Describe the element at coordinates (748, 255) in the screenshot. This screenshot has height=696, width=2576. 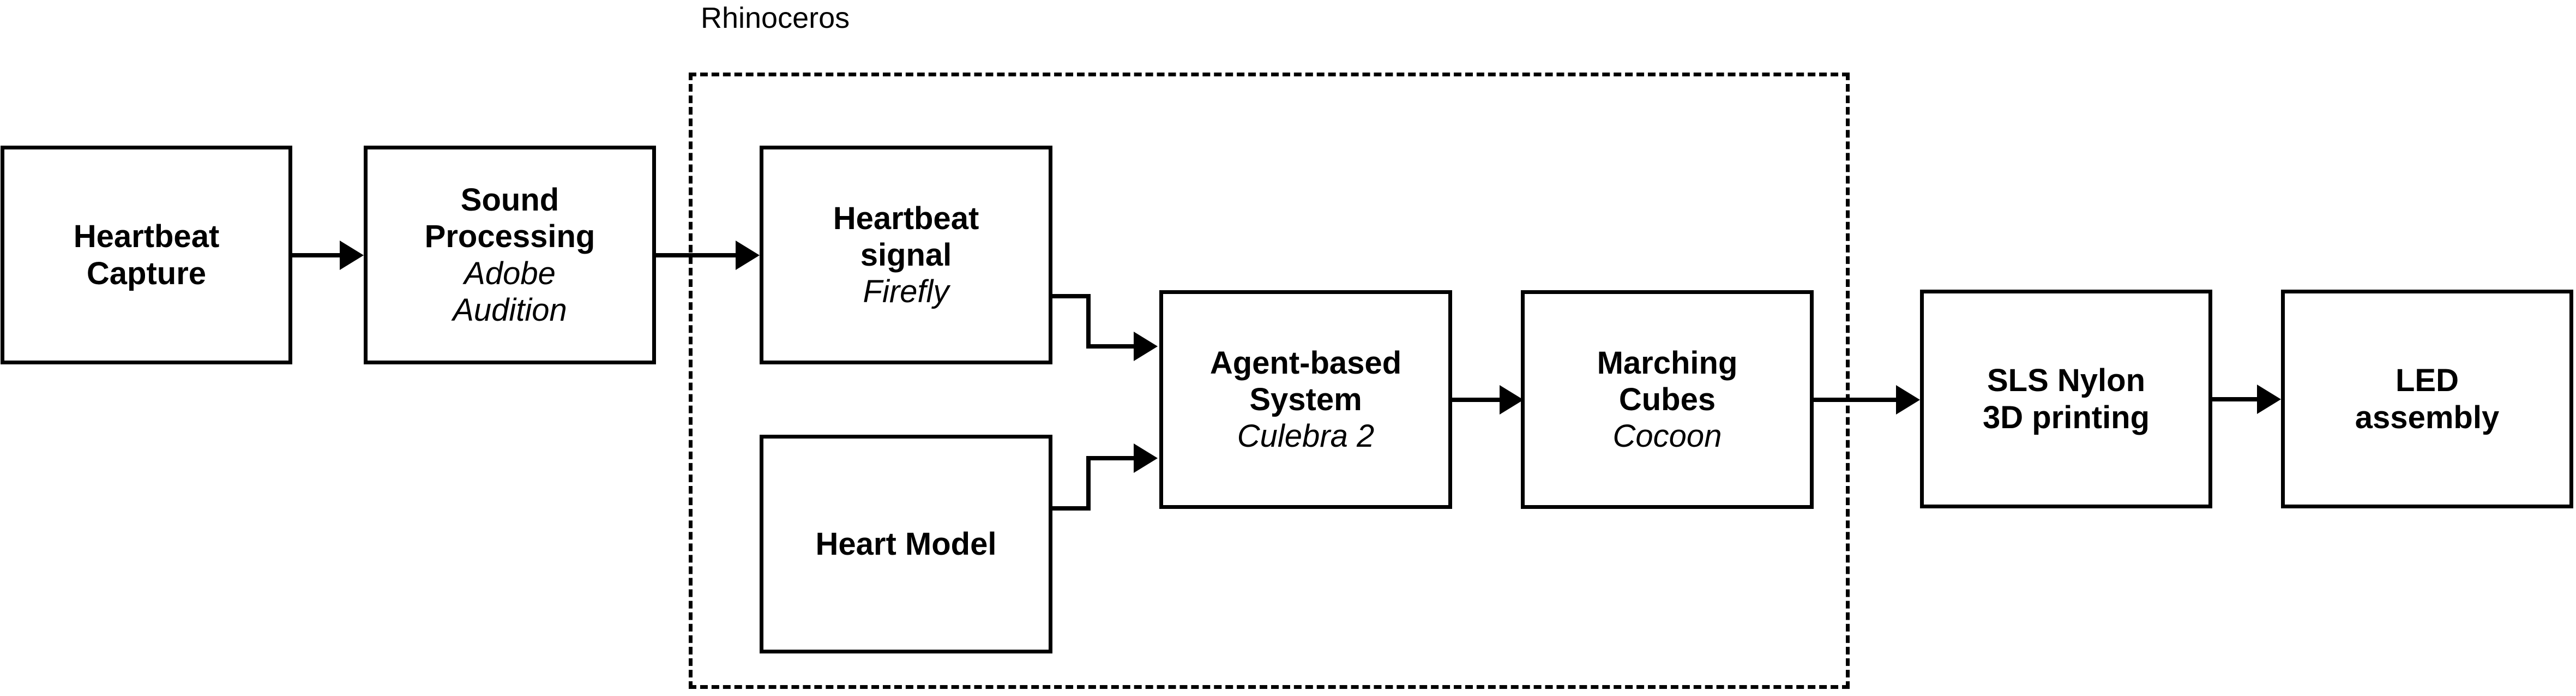
I see `connector-sound-to-signal-arrowhead` at that location.